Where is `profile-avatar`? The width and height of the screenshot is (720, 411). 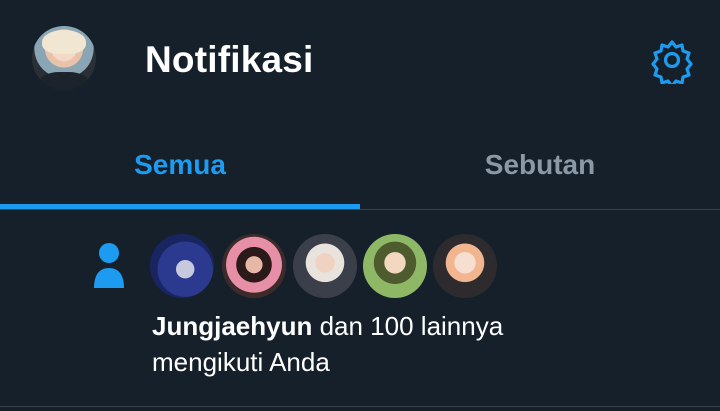 profile-avatar is located at coordinates (64, 58).